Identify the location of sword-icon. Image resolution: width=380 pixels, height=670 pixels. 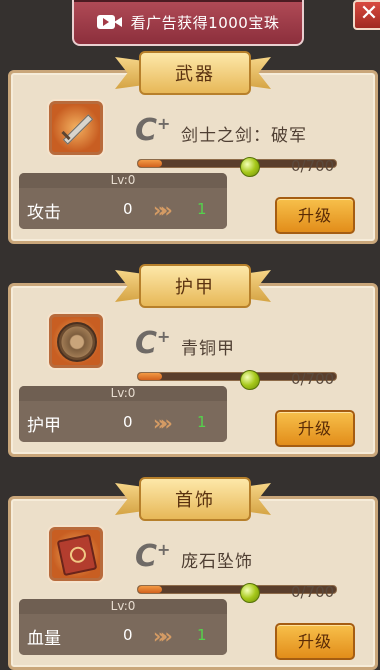
(76, 128).